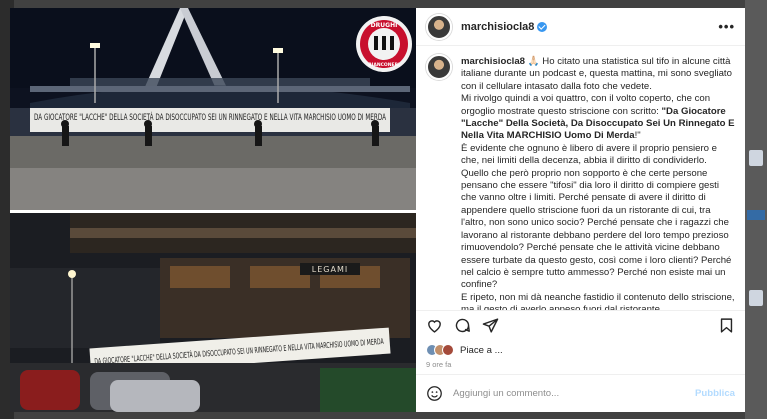 The image size is (767, 419). What do you see at coordinates (580, 325) in the screenshot?
I see `post-actions` at bounding box center [580, 325].